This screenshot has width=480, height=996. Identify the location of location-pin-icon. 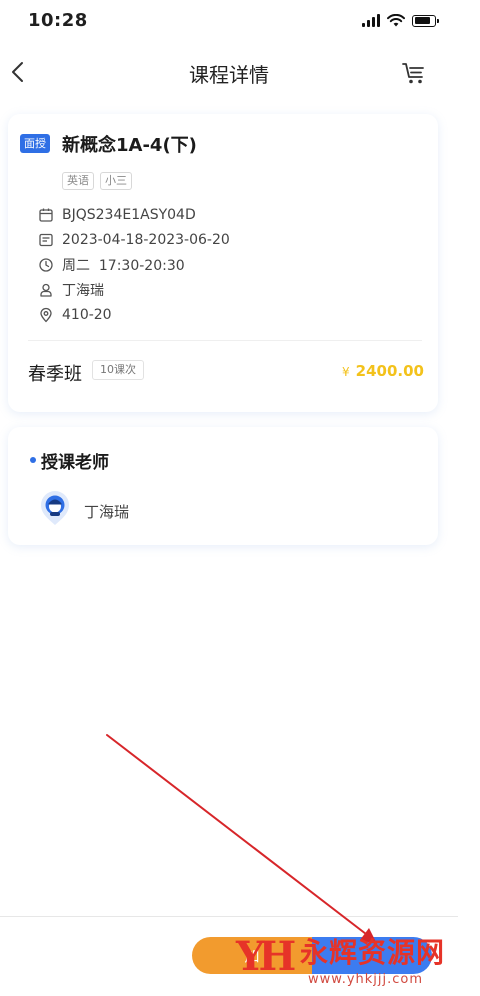
(46, 314).